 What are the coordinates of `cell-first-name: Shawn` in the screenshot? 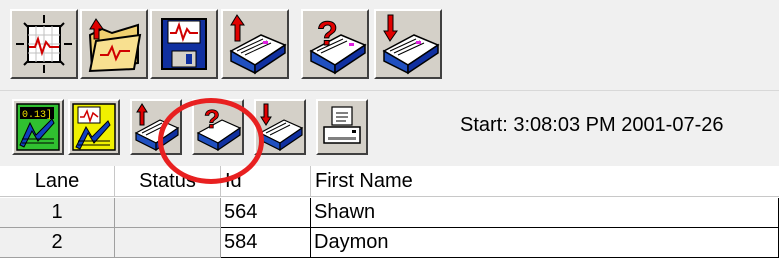 It's located at (545, 213).